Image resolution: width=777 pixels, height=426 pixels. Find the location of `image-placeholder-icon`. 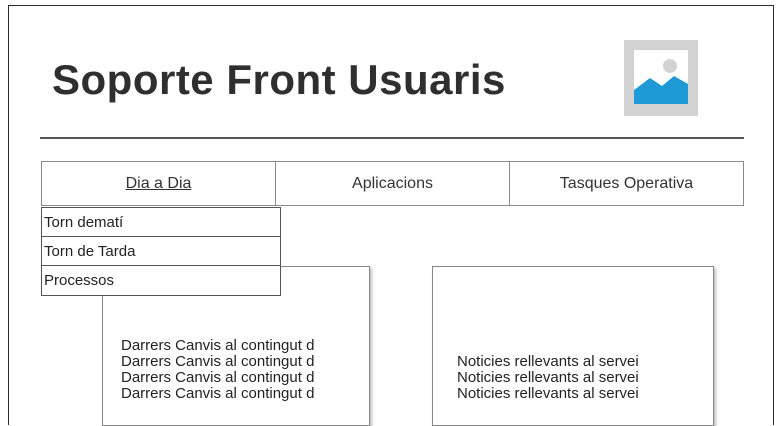

image-placeholder-icon is located at coordinates (661, 78).